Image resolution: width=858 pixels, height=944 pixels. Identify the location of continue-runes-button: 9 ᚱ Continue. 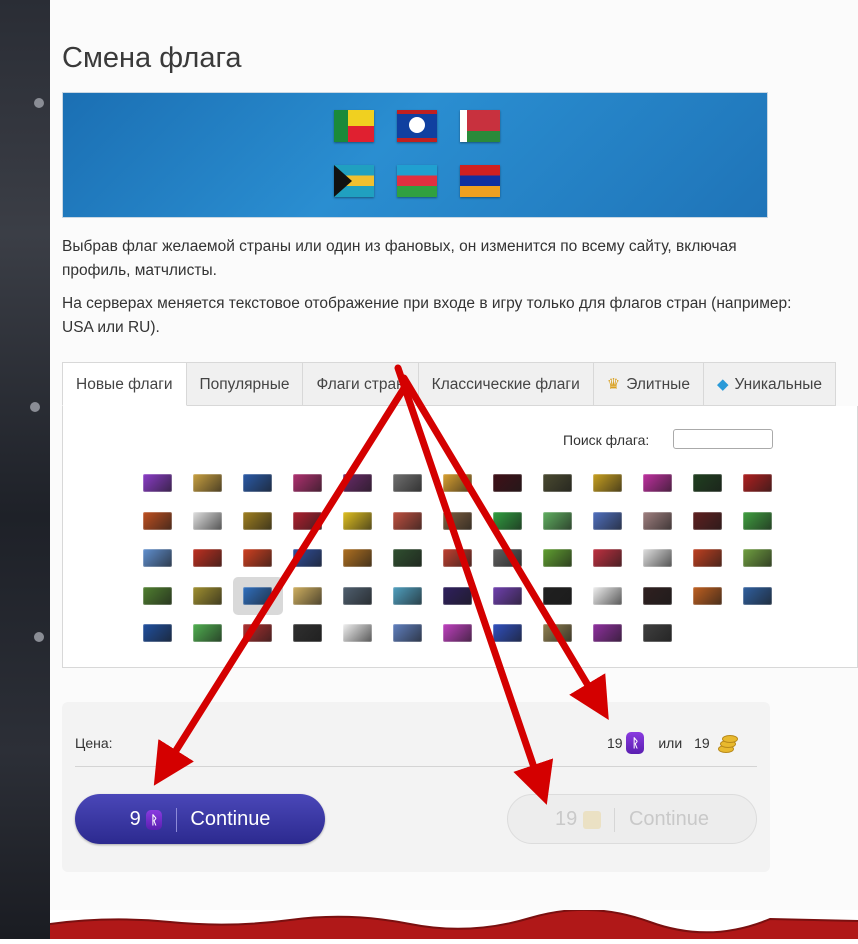
(200, 819).